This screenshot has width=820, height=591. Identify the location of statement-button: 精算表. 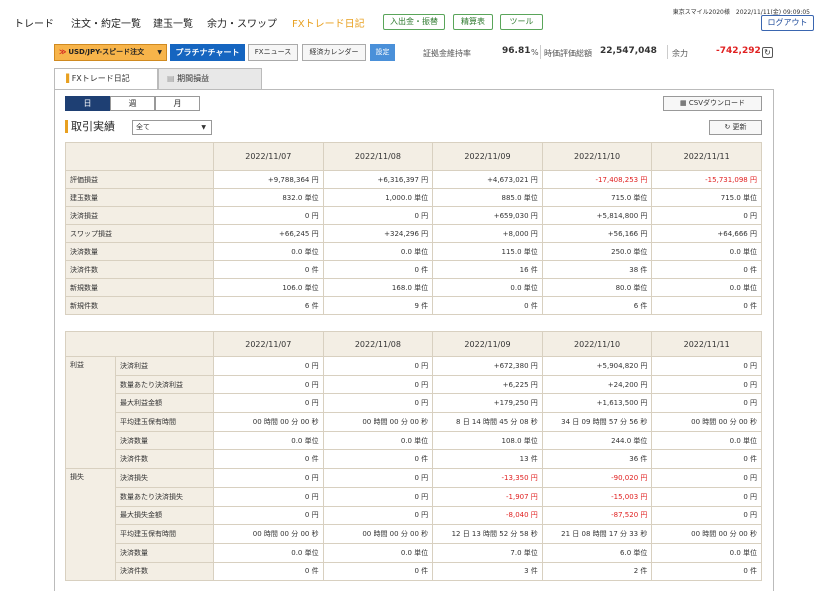
(473, 22).